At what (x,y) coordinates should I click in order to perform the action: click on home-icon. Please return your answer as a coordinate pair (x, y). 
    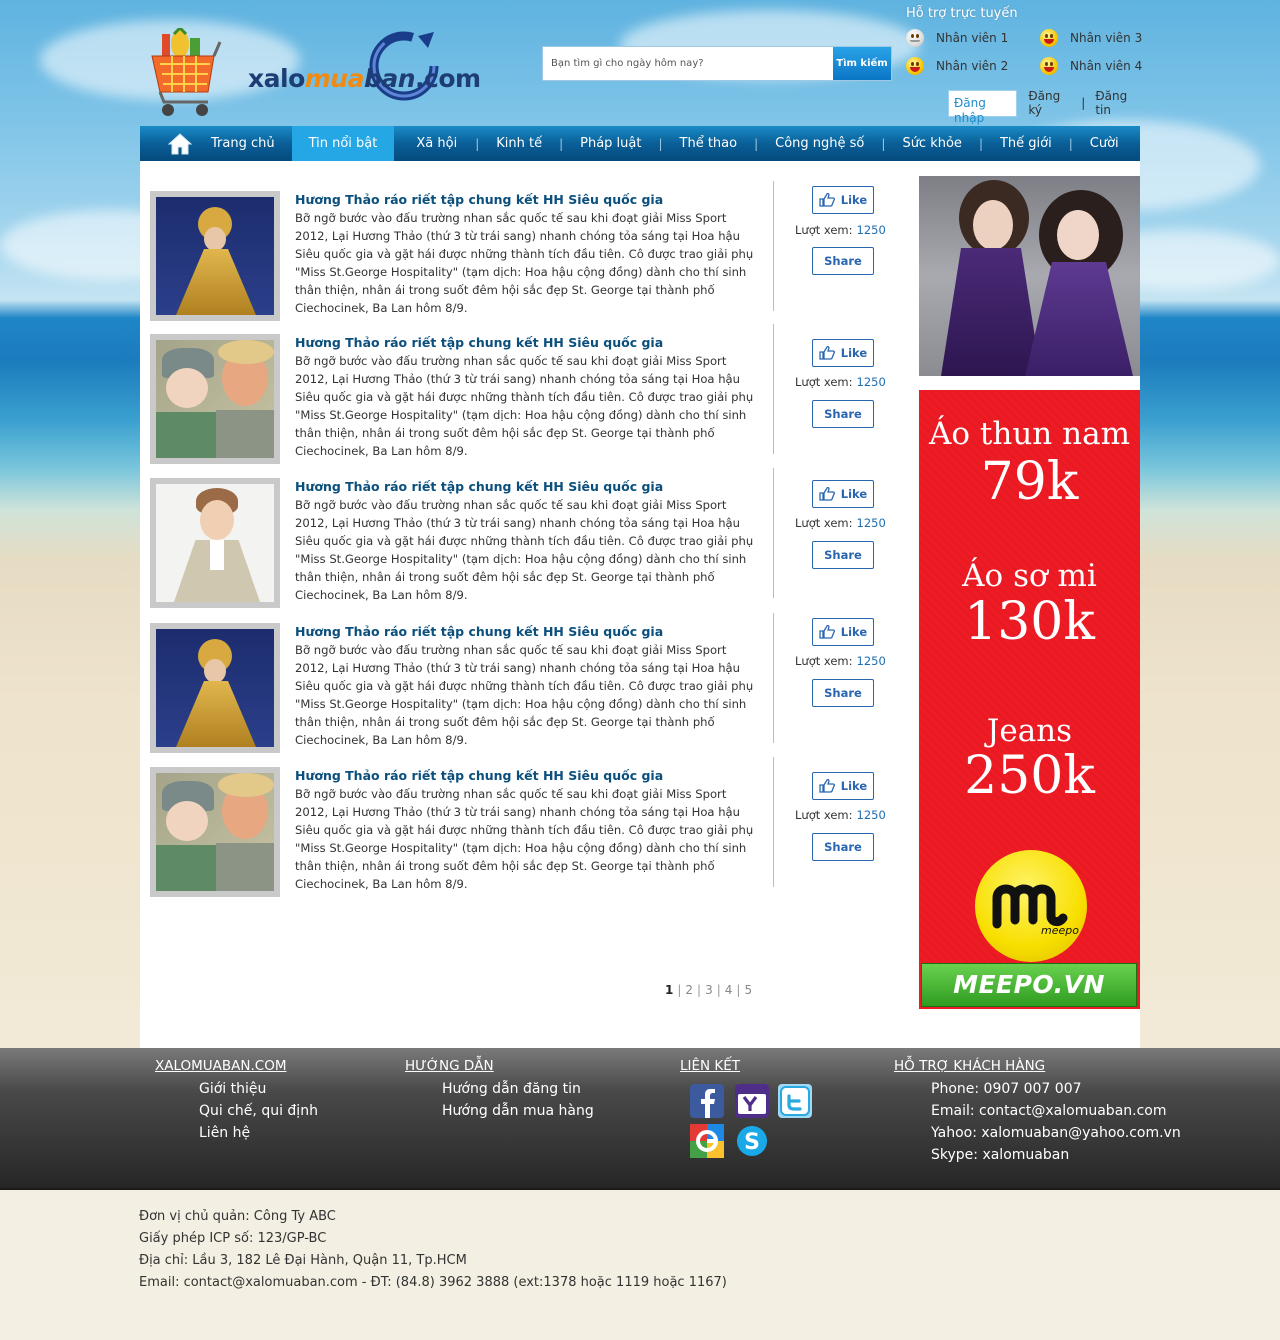
    Looking at the image, I should click on (180, 143).